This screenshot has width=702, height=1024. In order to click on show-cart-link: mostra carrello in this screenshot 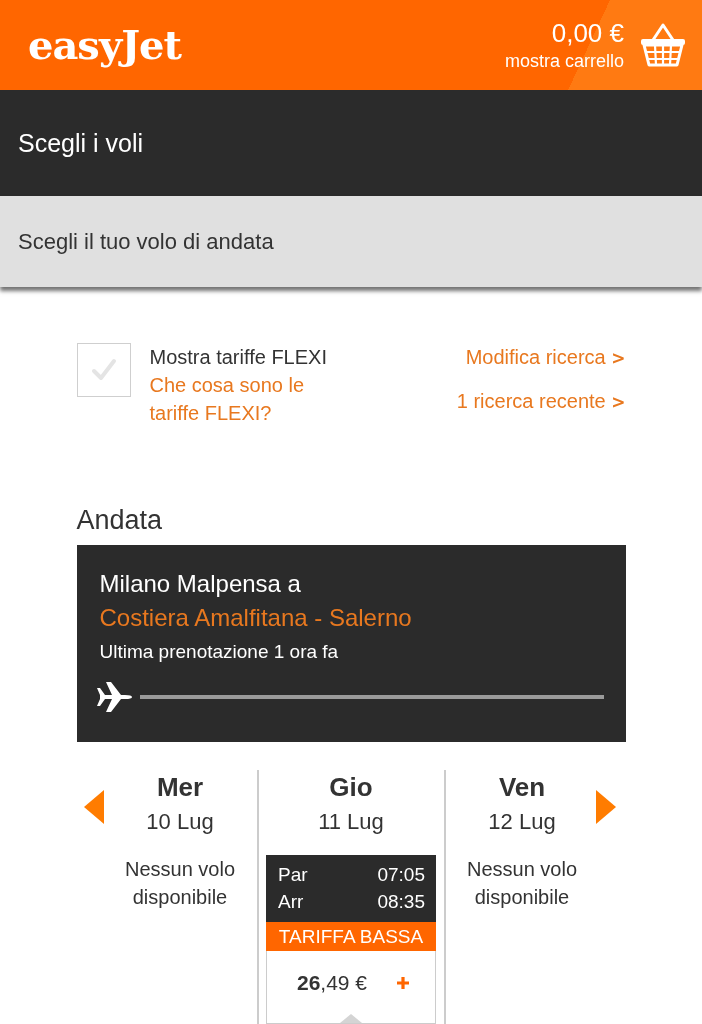, I will do `click(564, 61)`.